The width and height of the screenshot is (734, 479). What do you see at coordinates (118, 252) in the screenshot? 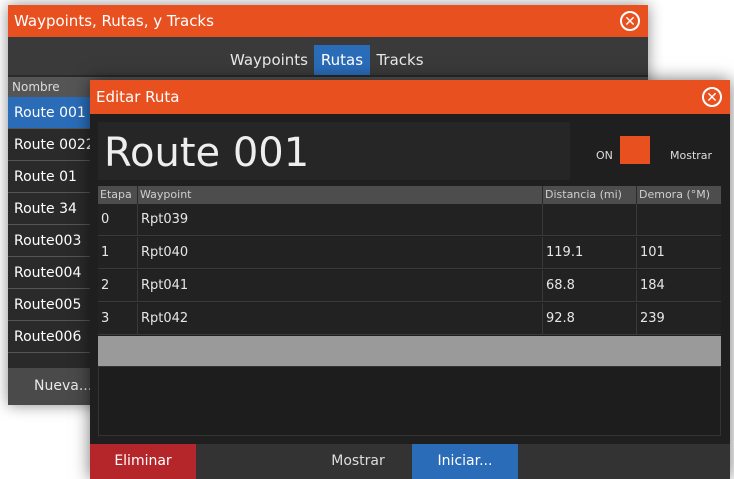
I see `cell-stage: 1` at bounding box center [118, 252].